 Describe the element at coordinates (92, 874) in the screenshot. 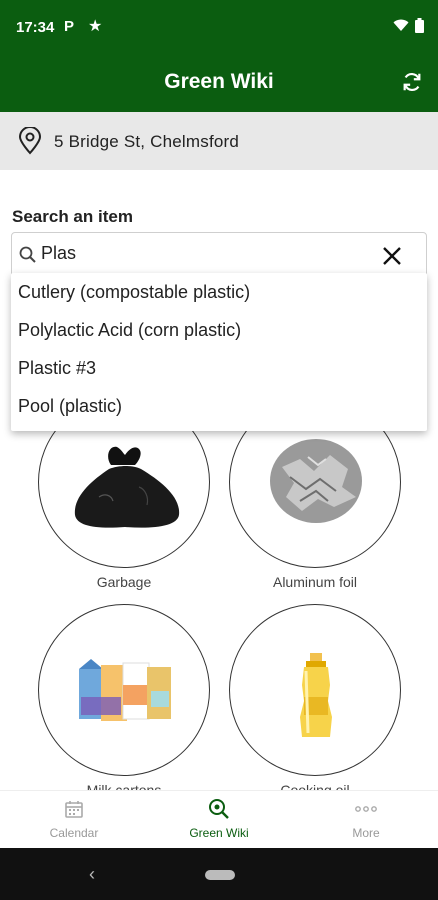

I see `back-icon: ‹` at that location.